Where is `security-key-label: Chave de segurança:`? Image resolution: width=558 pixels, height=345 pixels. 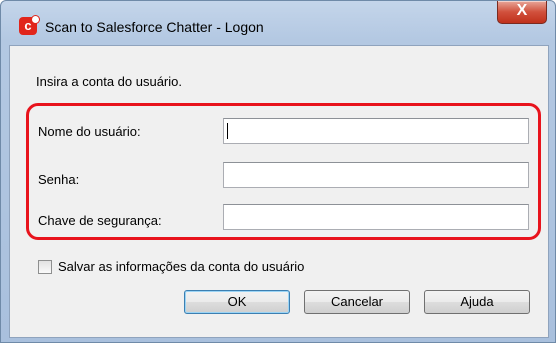
security-key-label: Chave de segurança: is located at coordinates (100, 220).